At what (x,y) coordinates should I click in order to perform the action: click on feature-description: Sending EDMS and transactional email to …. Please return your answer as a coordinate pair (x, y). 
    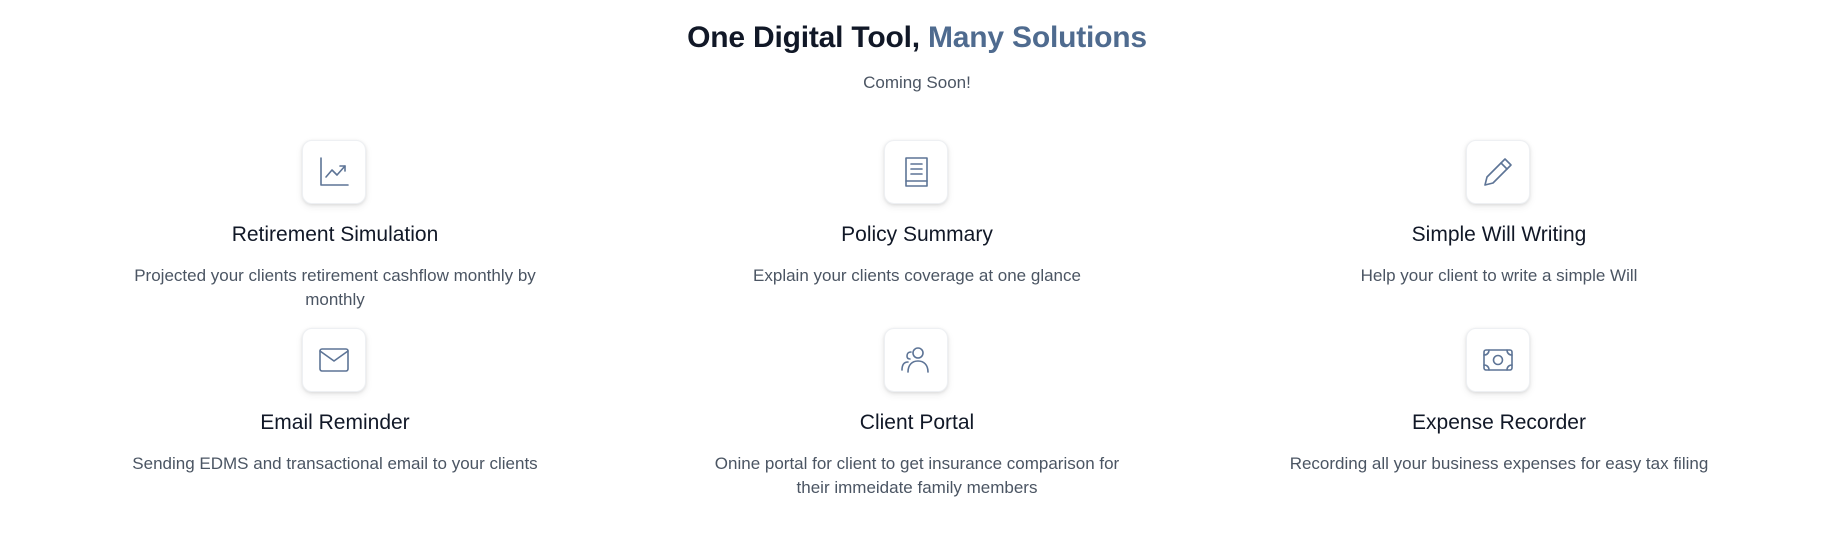
    Looking at the image, I should click on (335, 463).